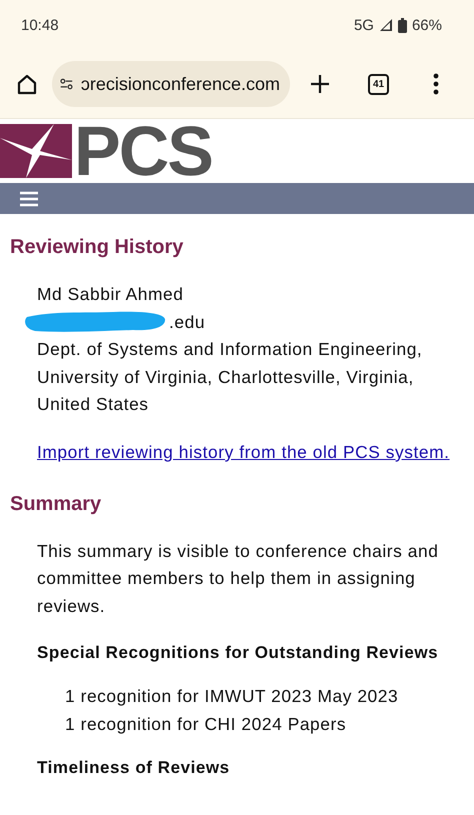 Image resolution: width=474 pixels, height=815 pixels. I want to click on menu-icon, so click(29, 198).